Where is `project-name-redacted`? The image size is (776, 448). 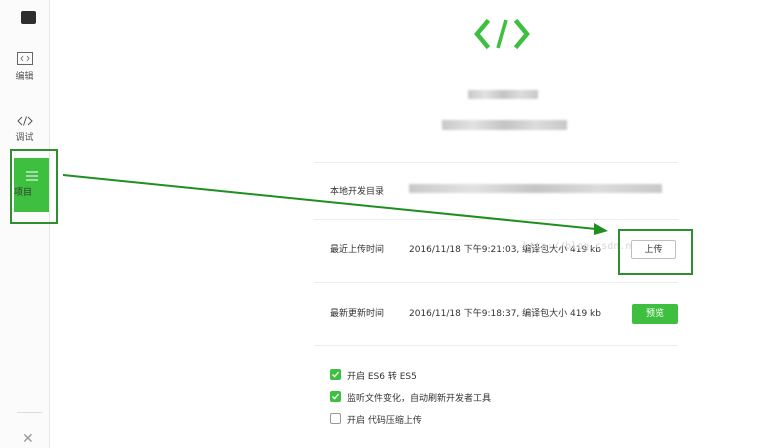
project-name-redacted is located at coordinates (503, 94).